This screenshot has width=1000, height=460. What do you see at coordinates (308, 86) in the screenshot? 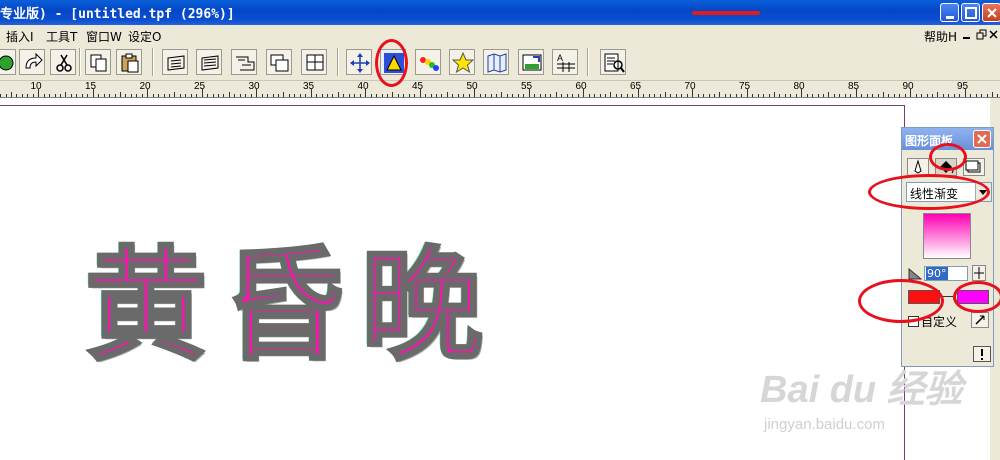
I see `ruler-label: 35` at bounding box center [308, 86].